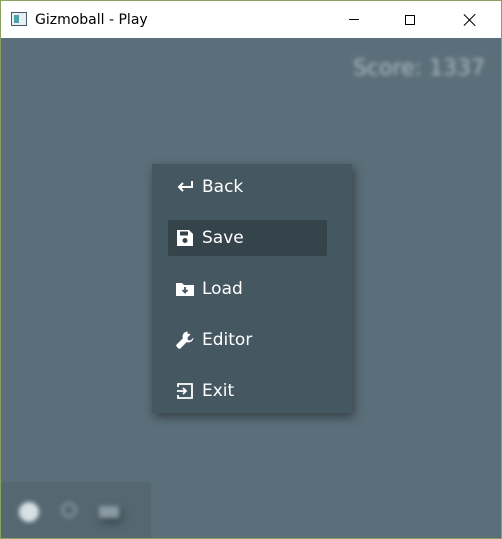 This screenshot has width=502, height=539. I want to click on editor-label: Editor, so click(227, 340).